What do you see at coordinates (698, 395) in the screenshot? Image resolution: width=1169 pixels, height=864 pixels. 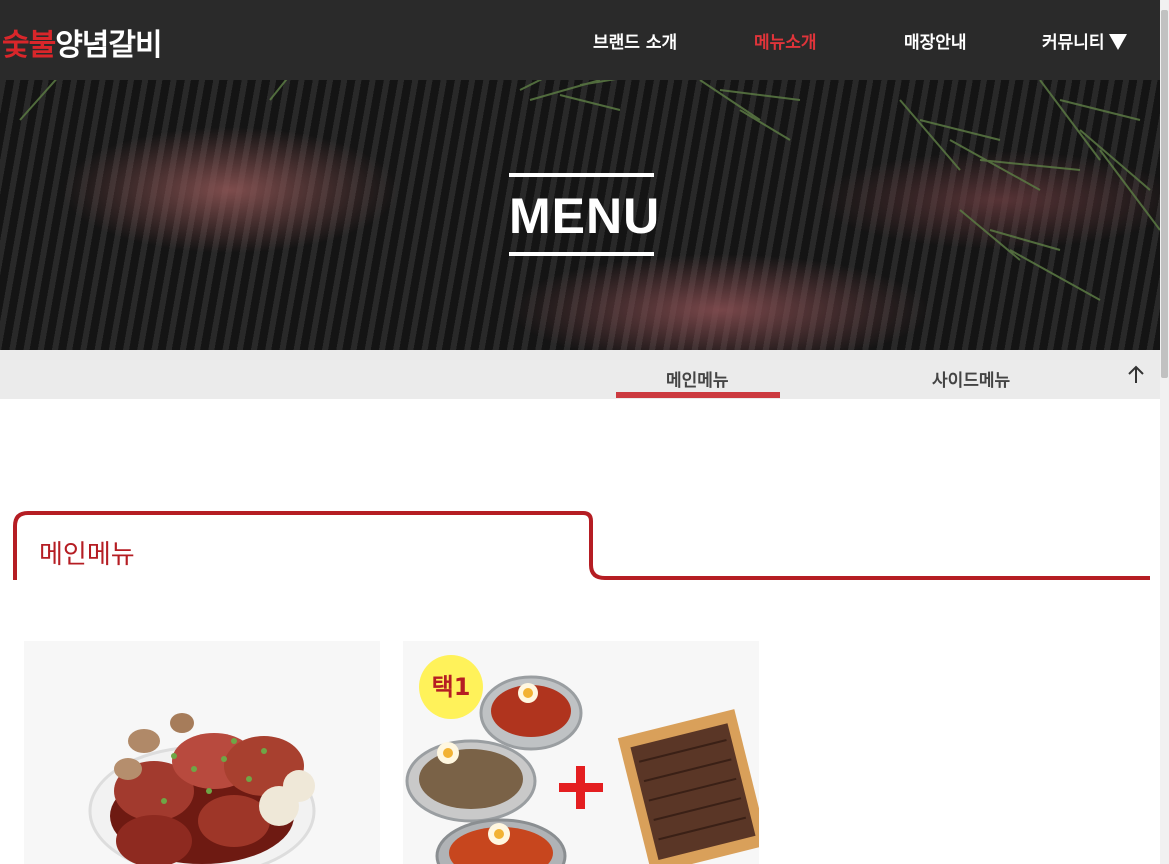 I see `active-tab-indicator` at bounding box center [698, 395].